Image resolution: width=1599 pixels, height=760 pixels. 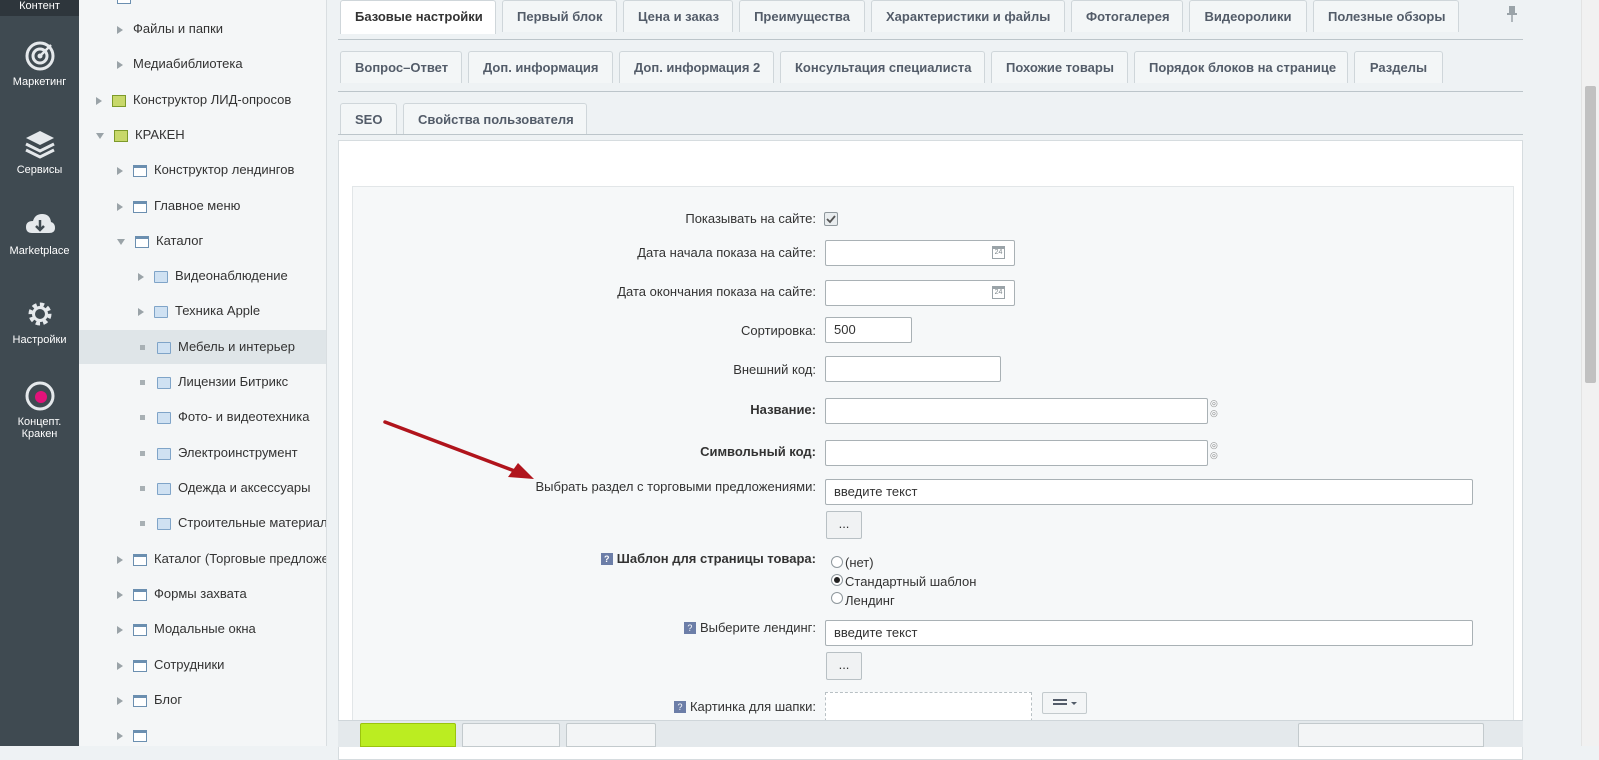 What do you see at coordinates (418, 17) in the screenshot?
I see `tab-basic-settings: Базовые настройки` at bounding box center [418, 17].